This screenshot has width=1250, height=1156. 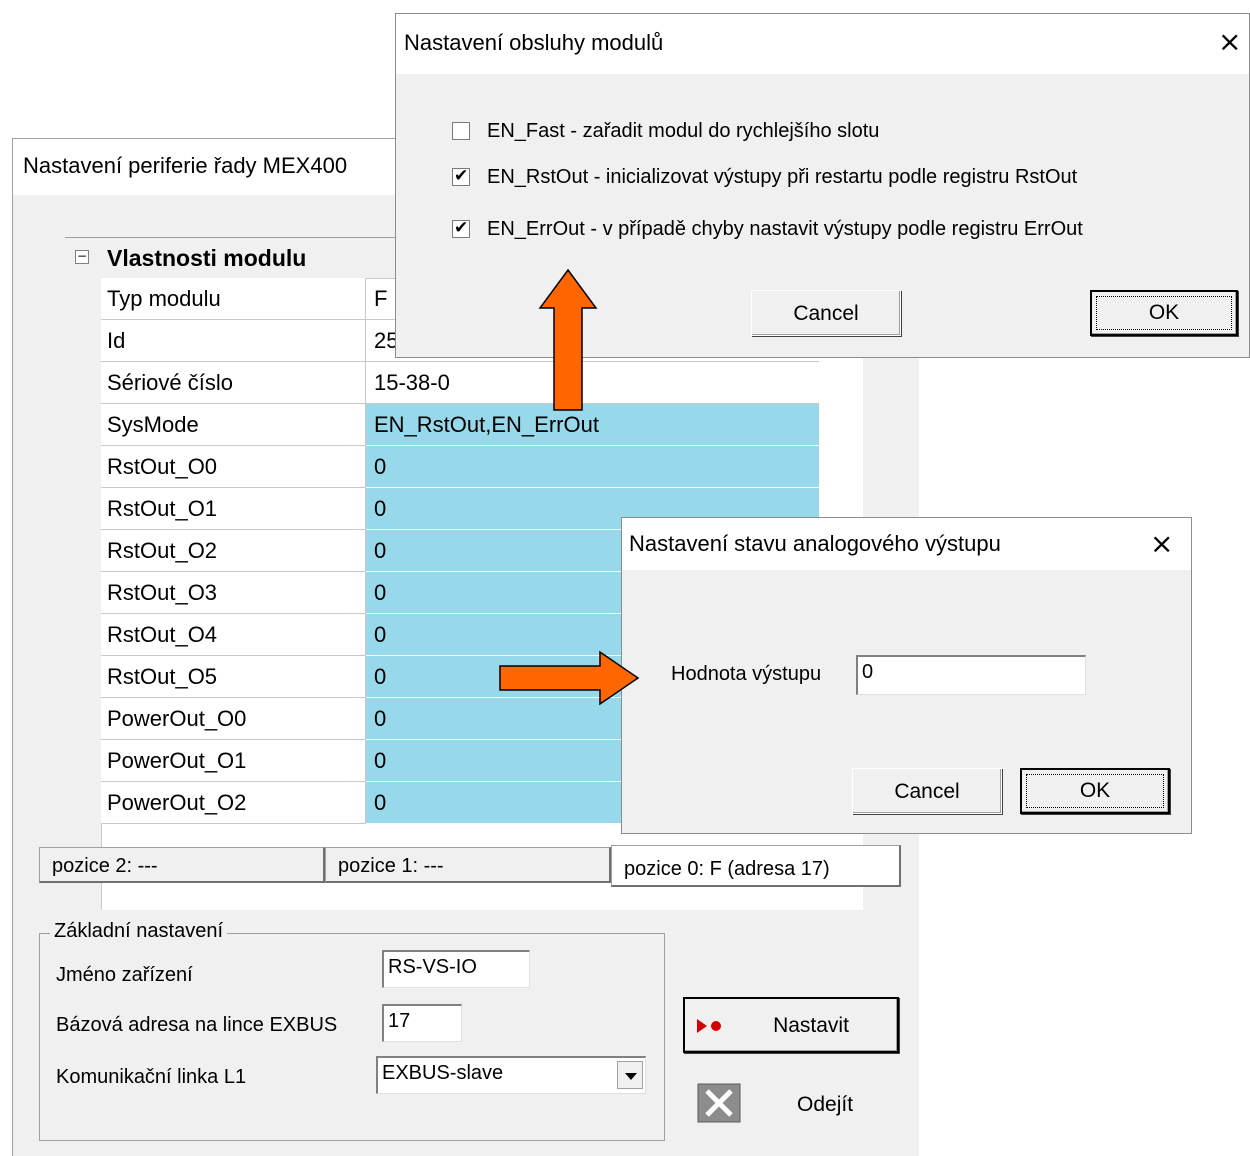 What do you see at coordinates (233, 551) in the screenshot?
I see `property-name-cell: RstOut_O2` at bounding box center [233, 551].